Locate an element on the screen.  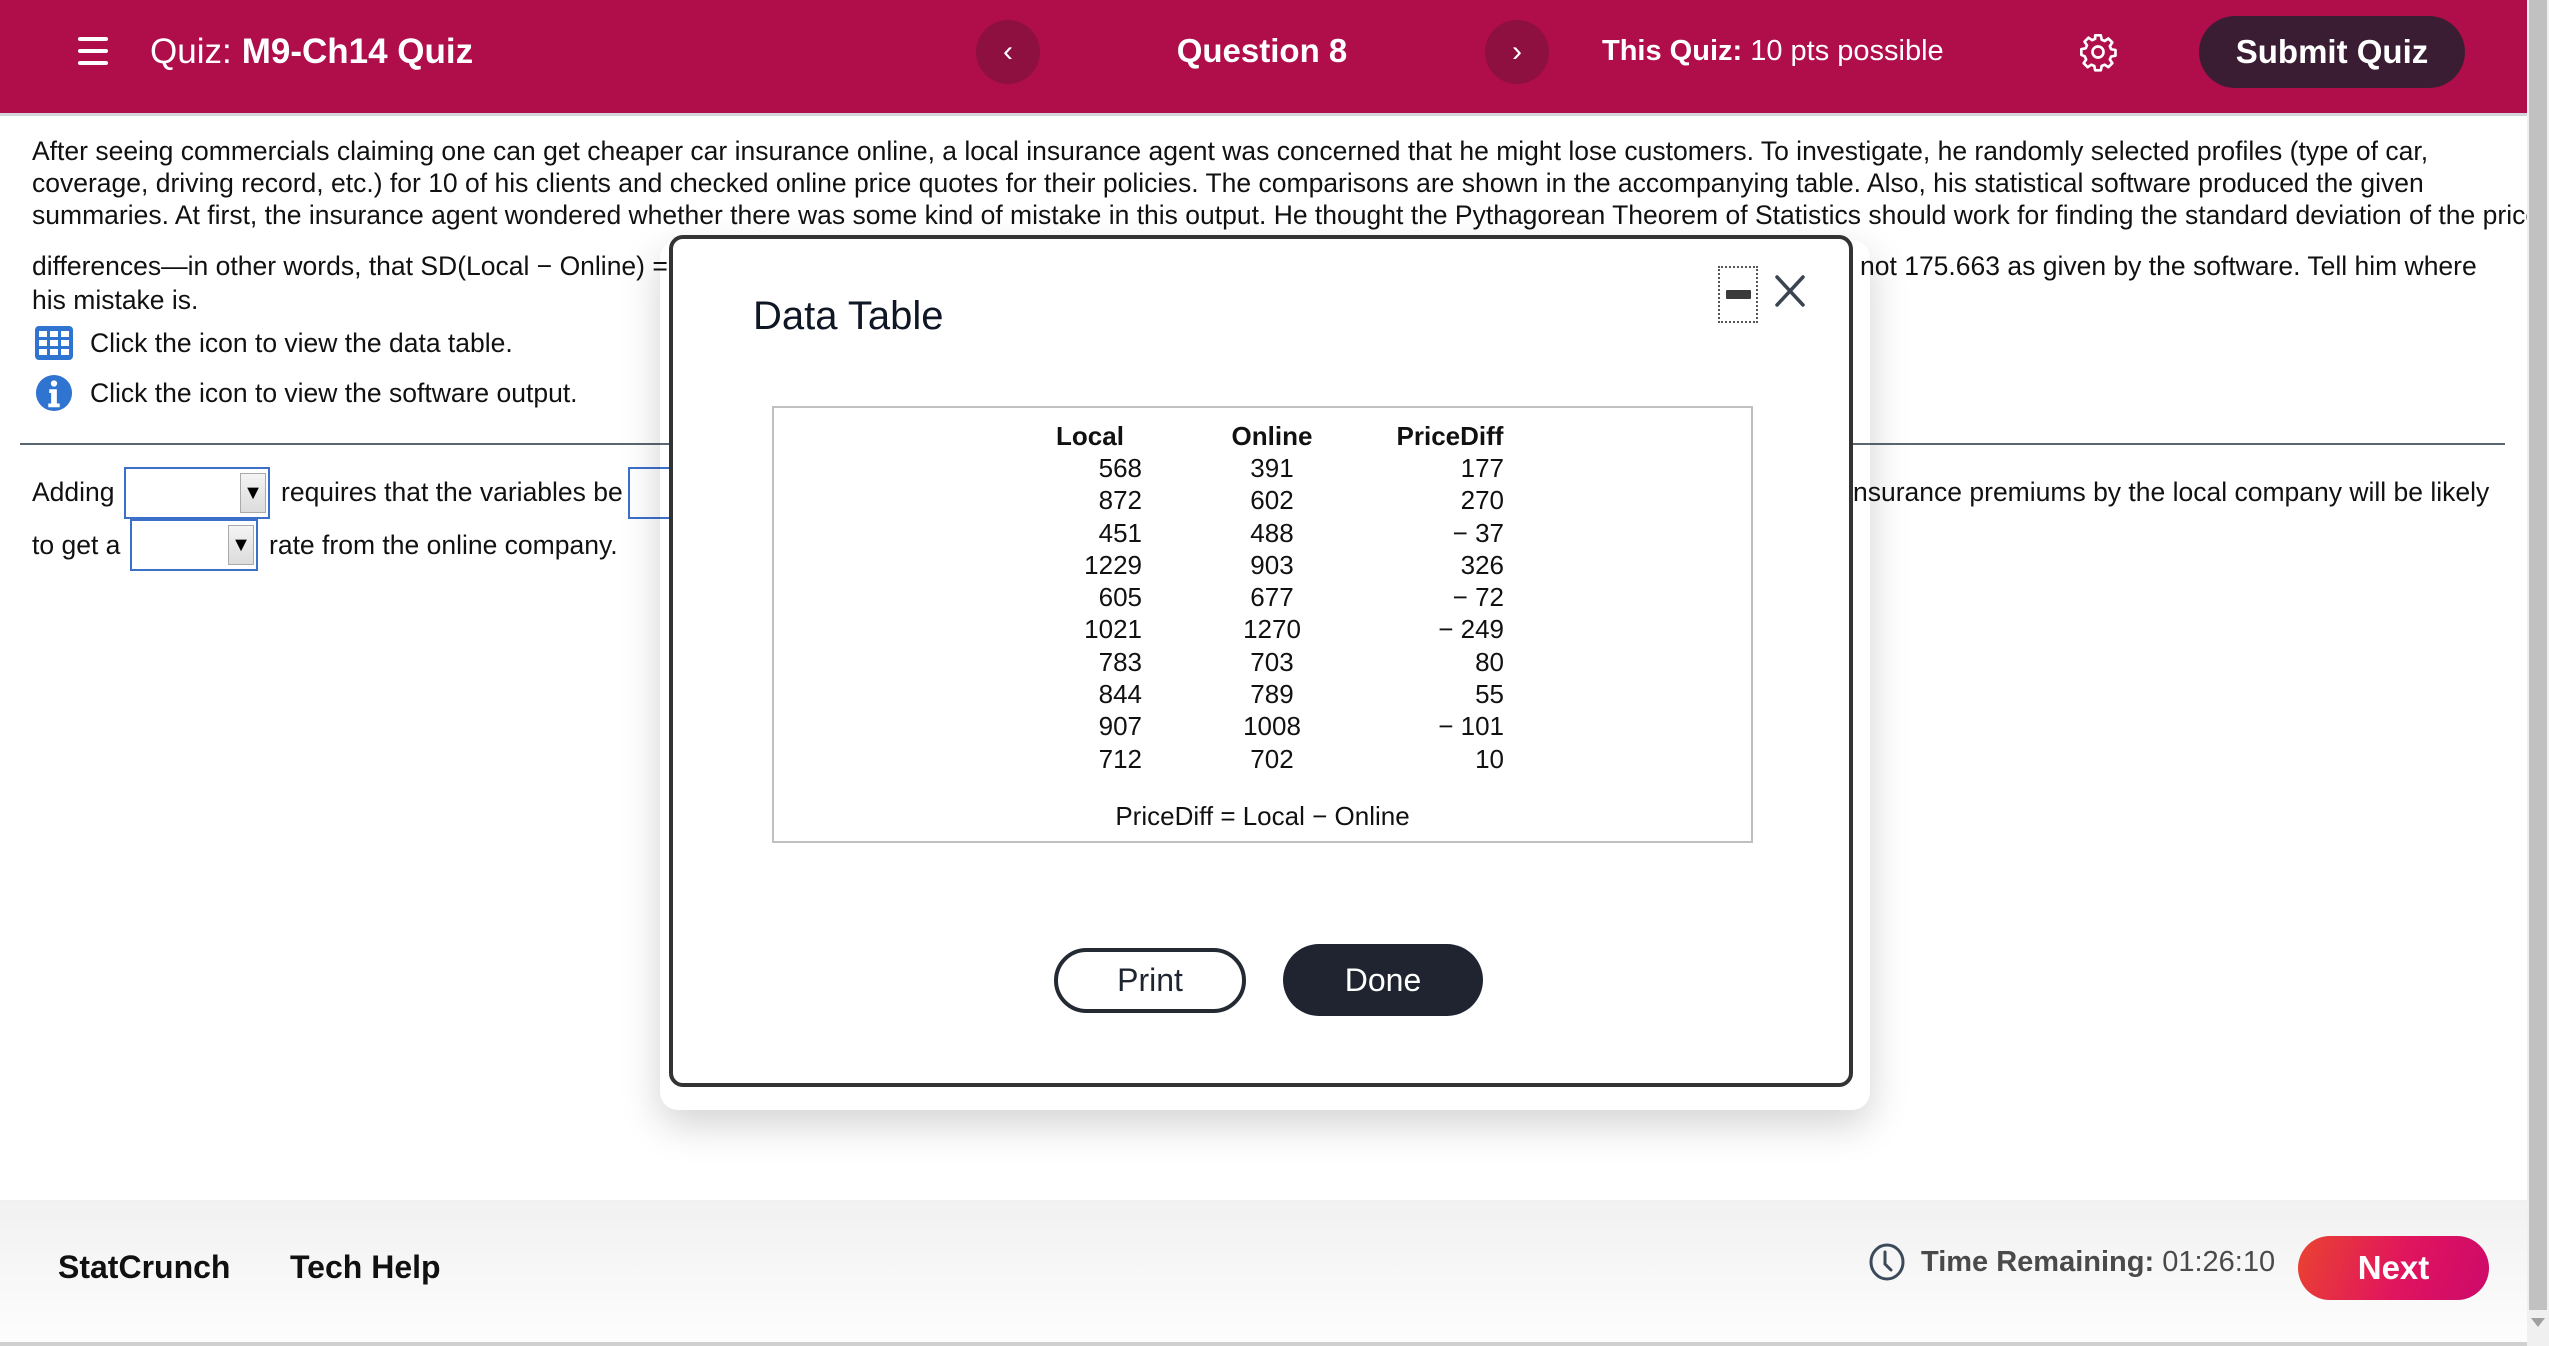
question-number: Question 8 is located at coordinates (1262, 50).